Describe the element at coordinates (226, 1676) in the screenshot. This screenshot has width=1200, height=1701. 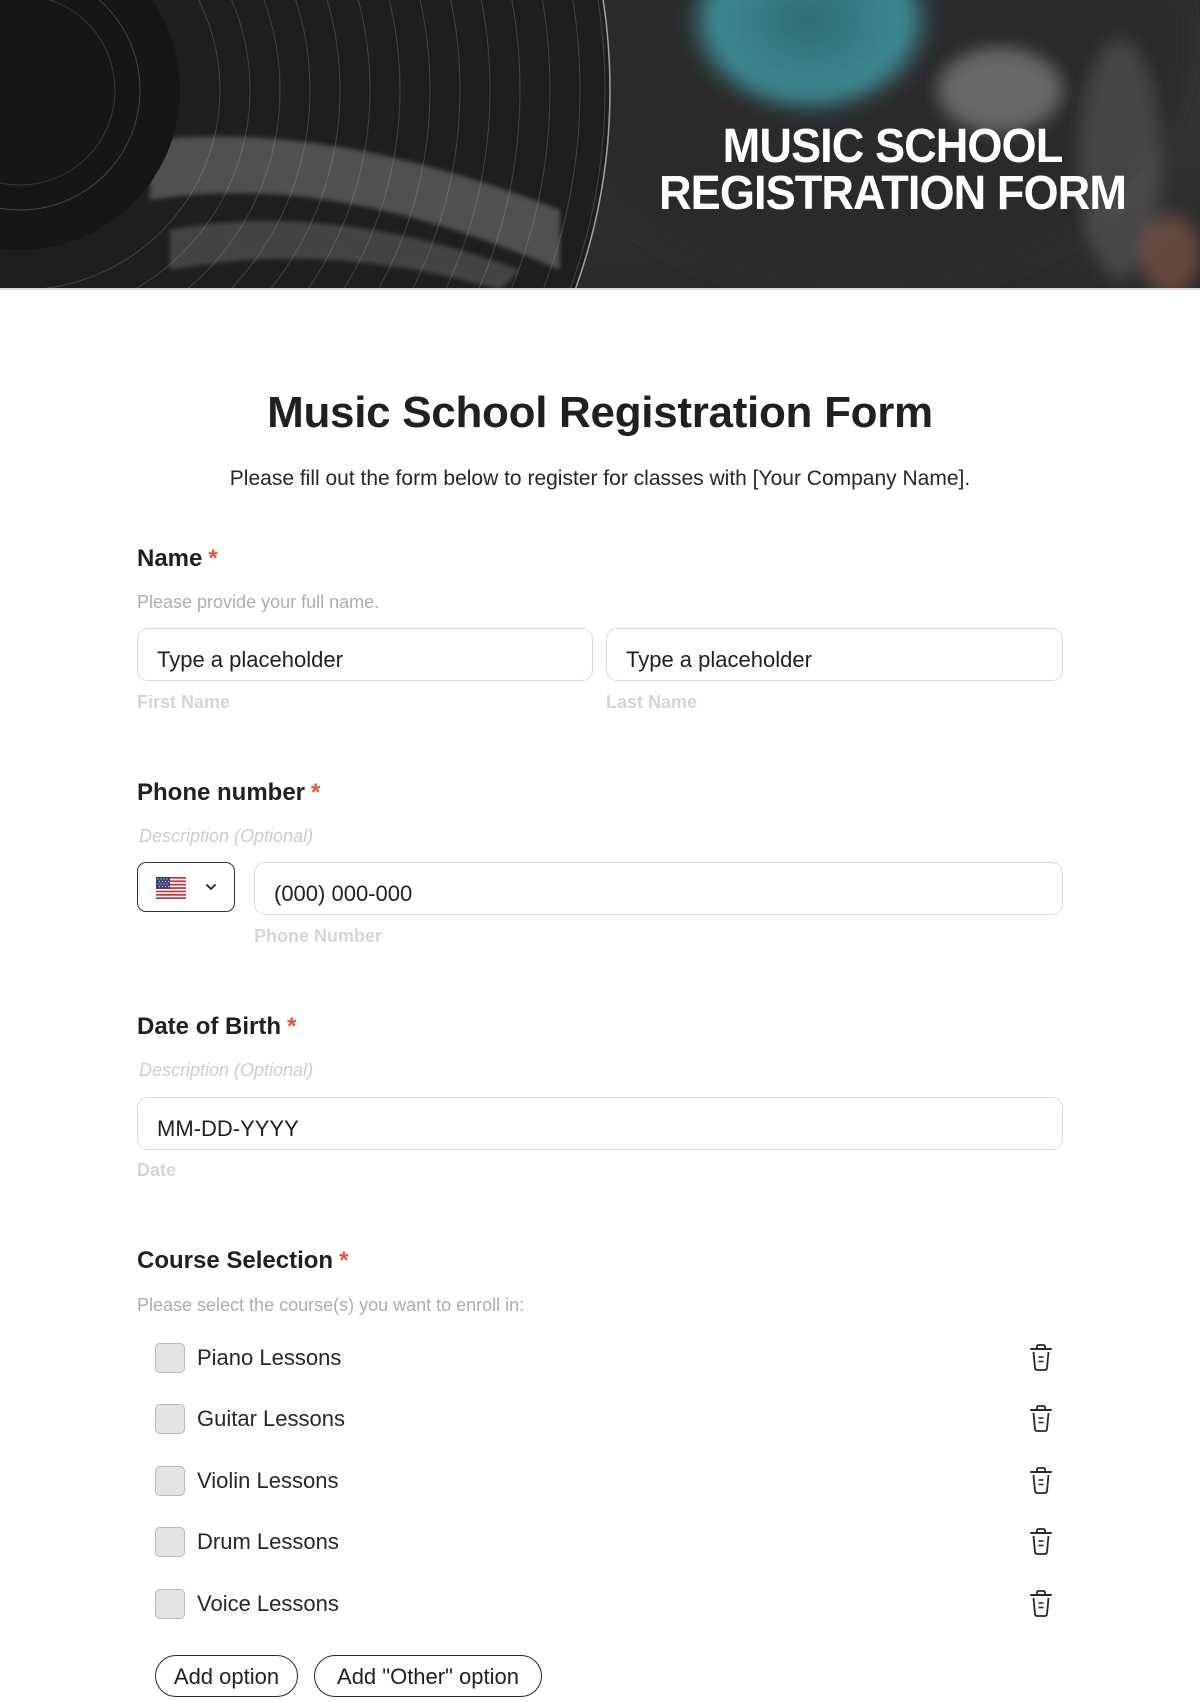
I see `add-option-button: Add option` at that location.